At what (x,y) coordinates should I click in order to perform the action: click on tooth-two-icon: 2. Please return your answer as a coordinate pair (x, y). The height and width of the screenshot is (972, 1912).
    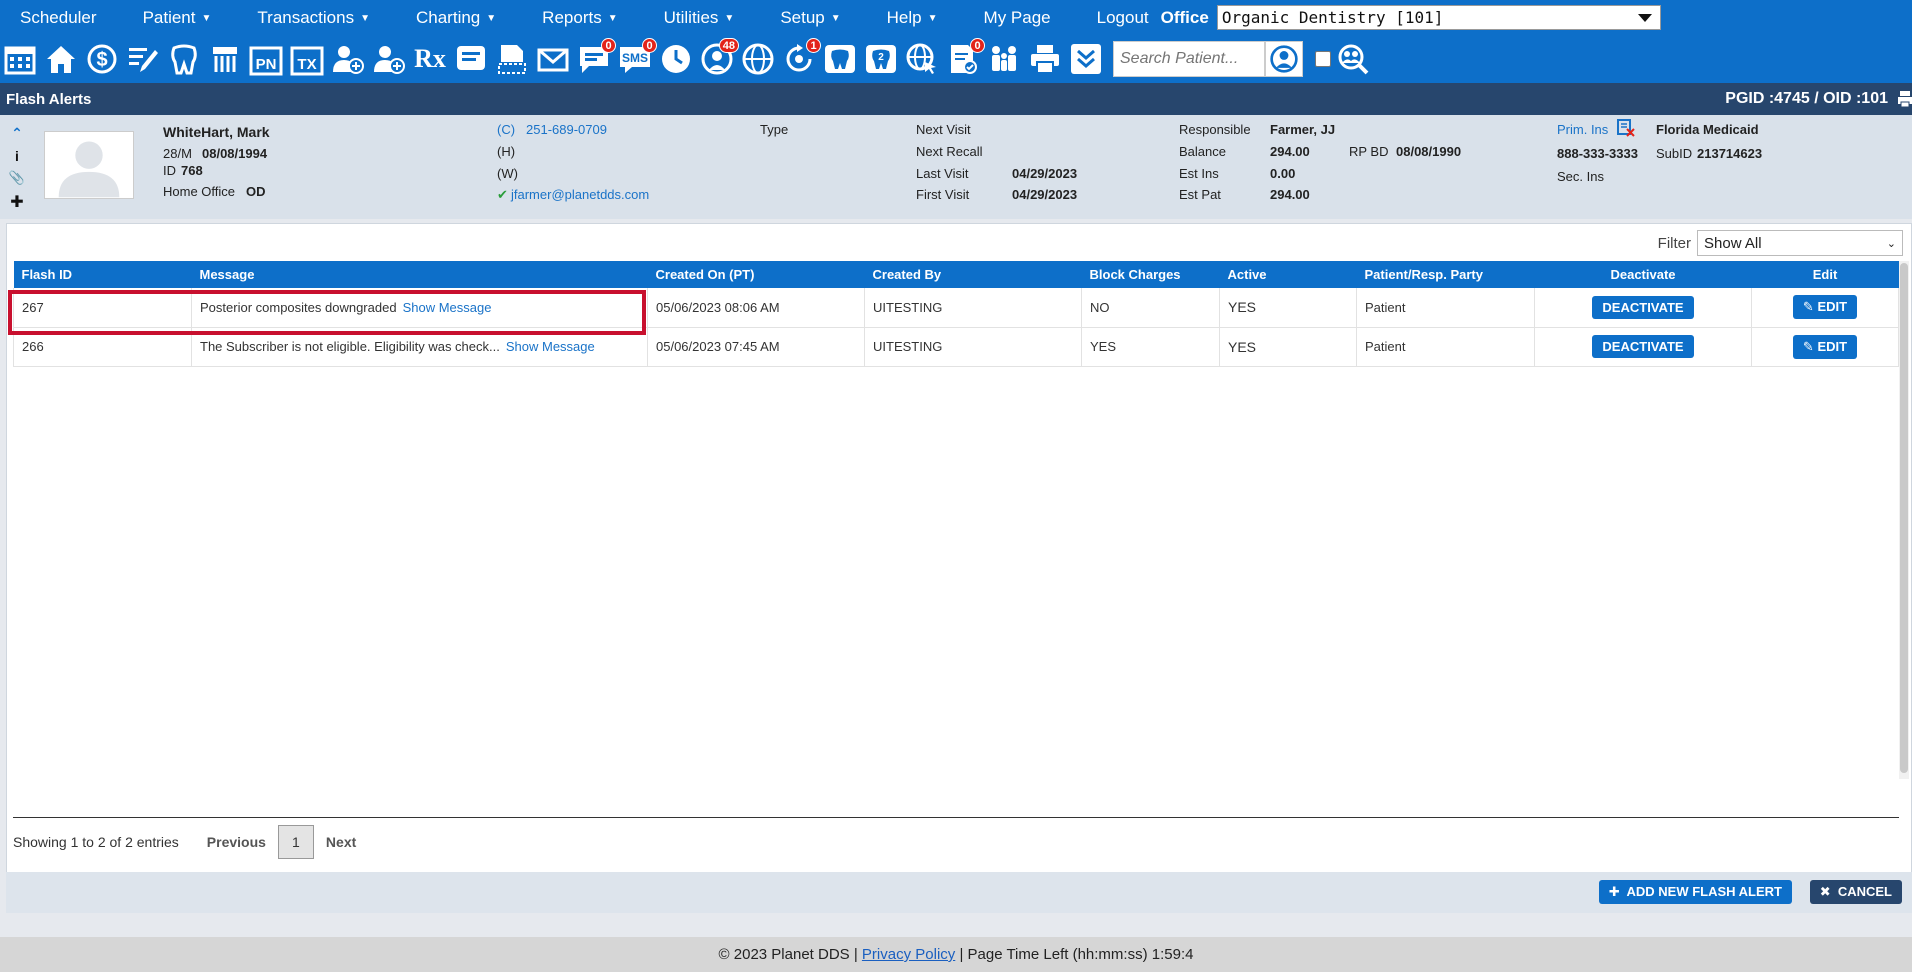
    Looking at the image, I should click on (881, 59).